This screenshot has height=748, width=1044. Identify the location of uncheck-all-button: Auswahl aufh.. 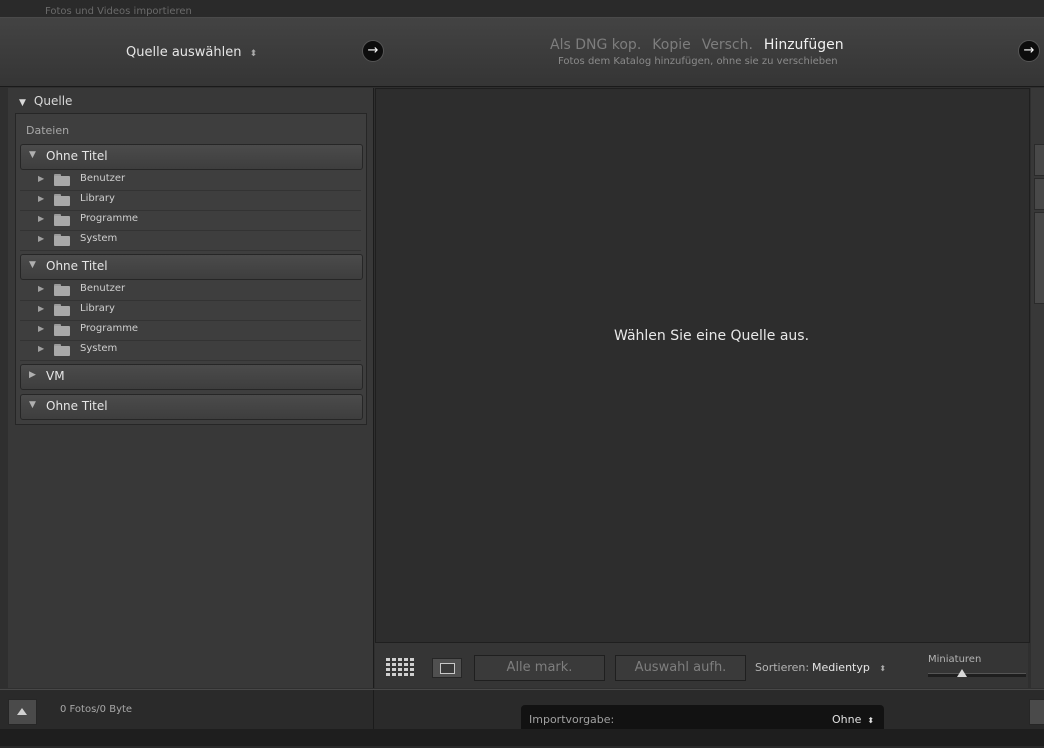
(680, 668).